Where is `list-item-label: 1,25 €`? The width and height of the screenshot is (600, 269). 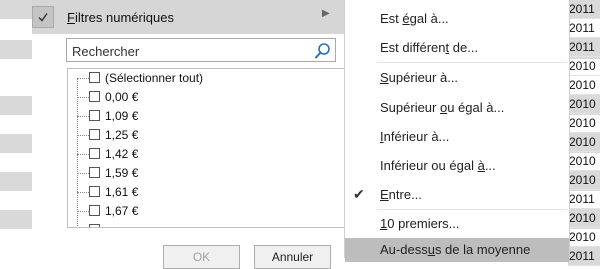
list-item-label: 1,25 € is located at coordinates (122, 135).